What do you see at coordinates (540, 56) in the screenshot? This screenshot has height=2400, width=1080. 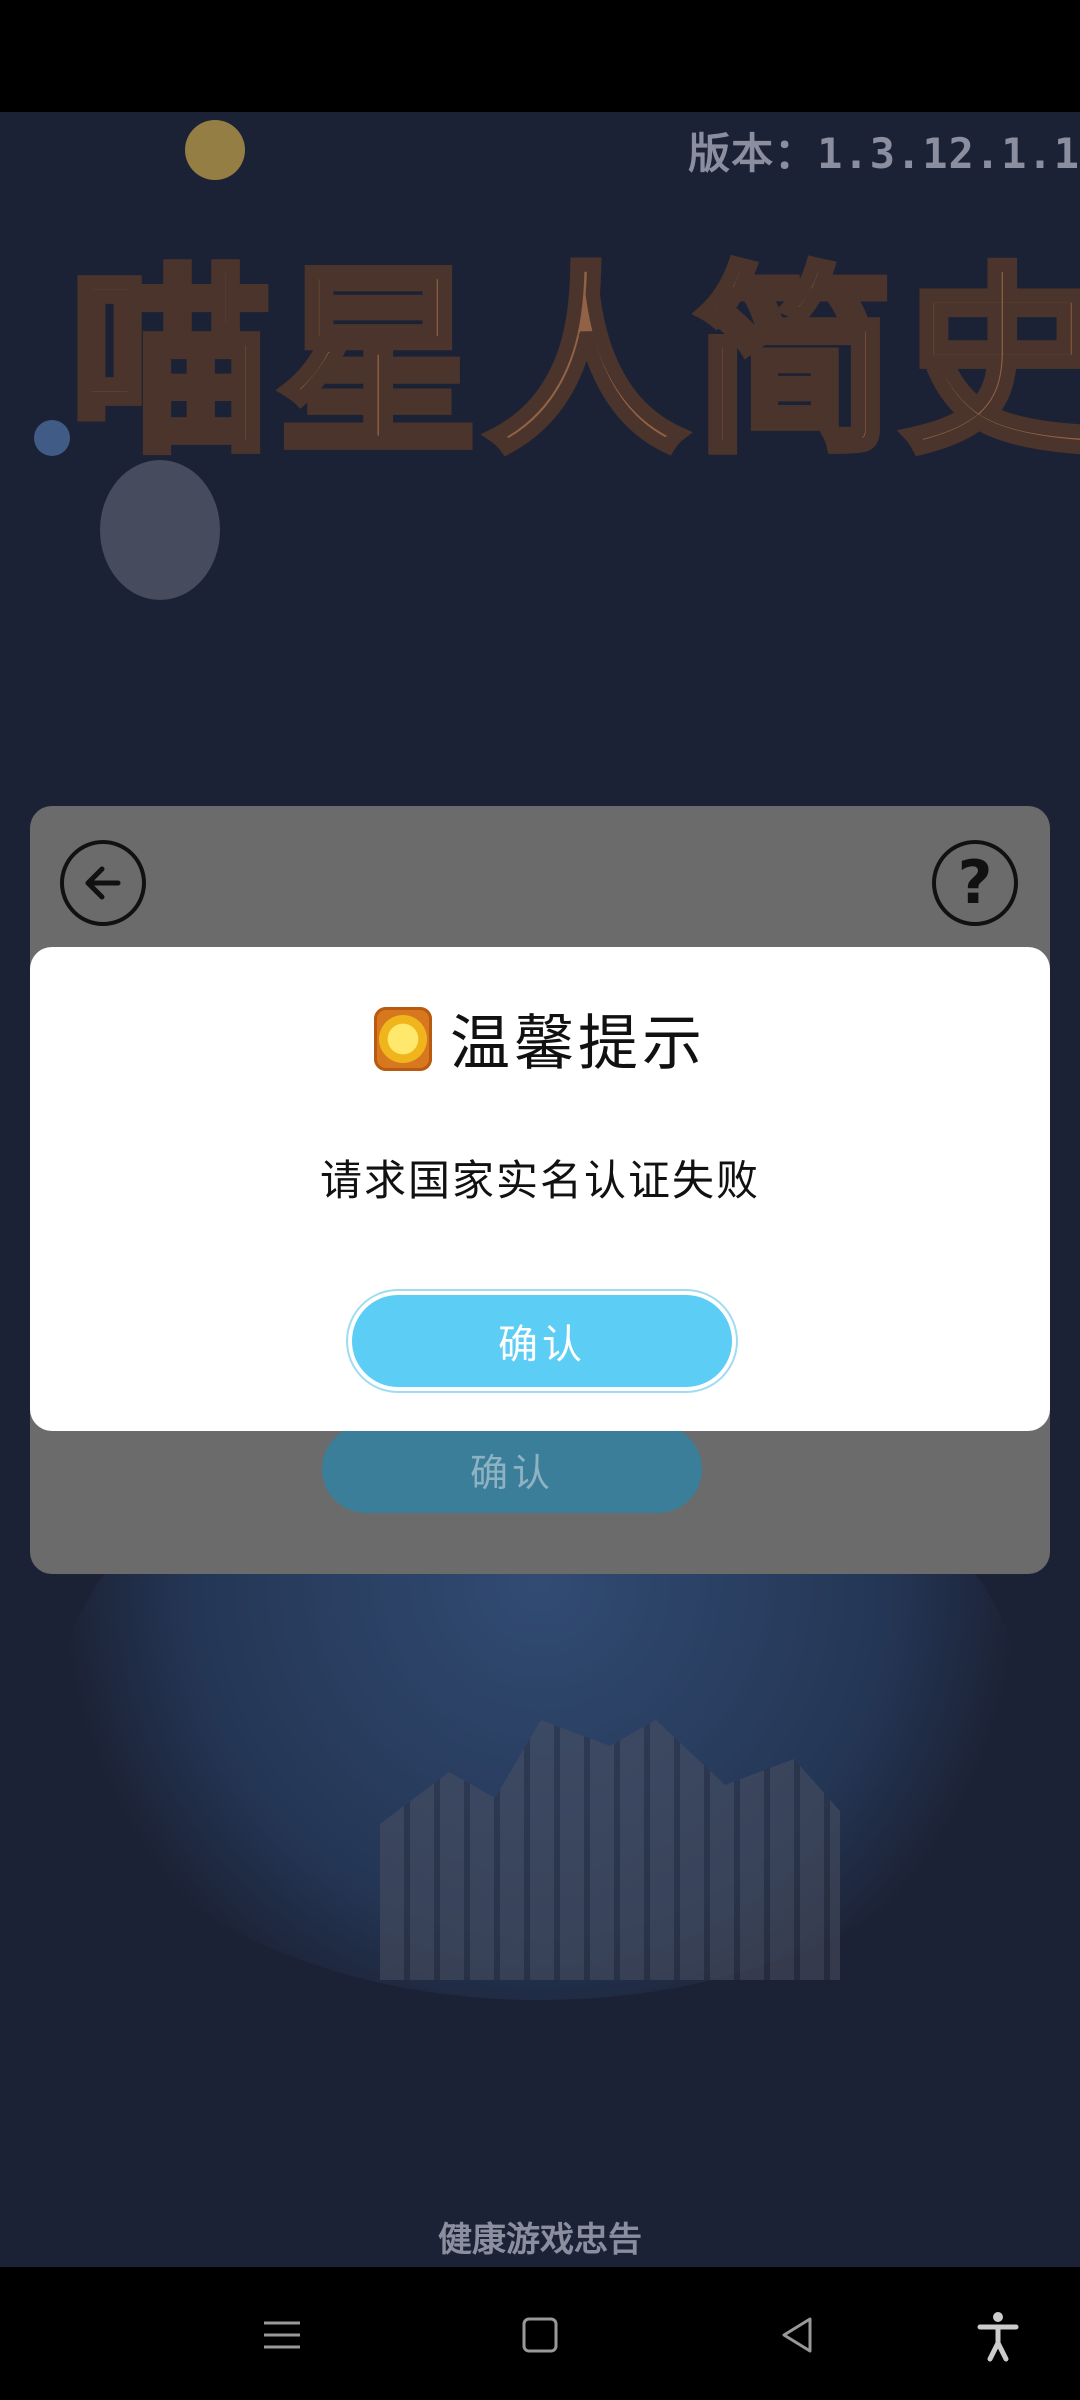 I see `status-bar` at bounding box center [540, 56].